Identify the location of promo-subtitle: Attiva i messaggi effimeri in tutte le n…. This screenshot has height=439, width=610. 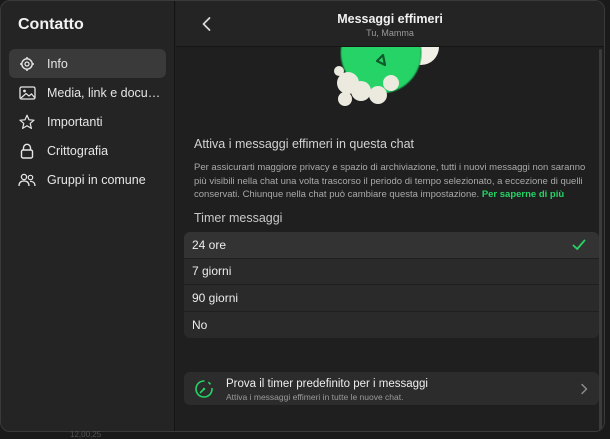
(315, 397).